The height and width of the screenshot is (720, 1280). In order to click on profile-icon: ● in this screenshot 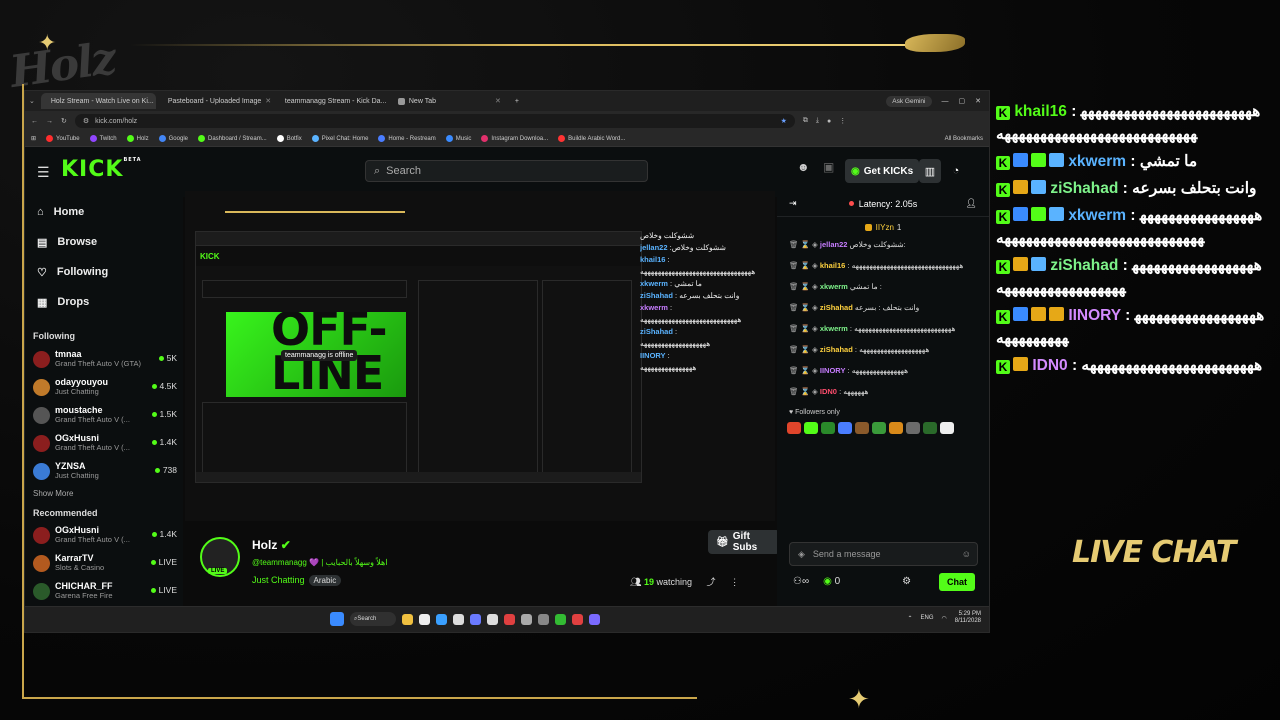, I will do `click(829, 121)`.